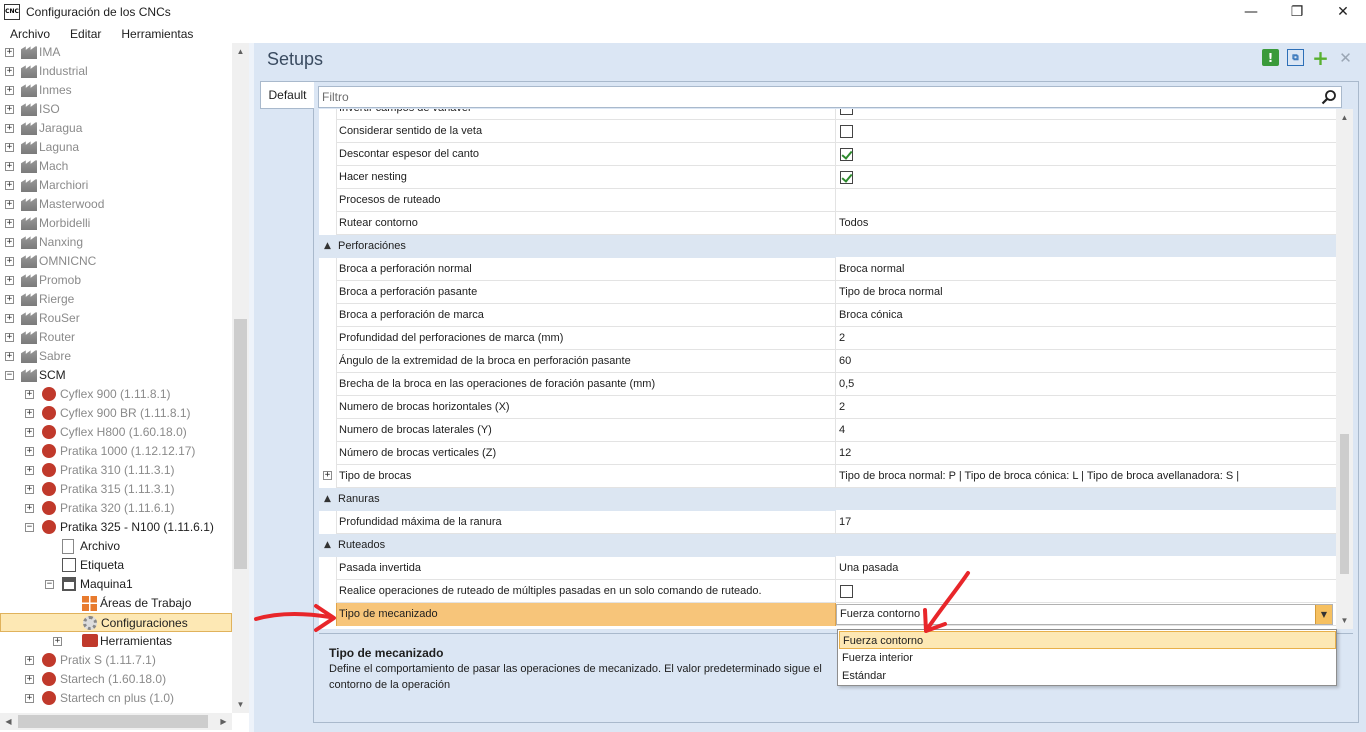 This screenshot has width=1366, height=732. What do you see at coordinates (827, 453) in the screenshot?
I see `grid-property-row: Número de brocas verticales (Z) 12` at bounding box center [827, 453].